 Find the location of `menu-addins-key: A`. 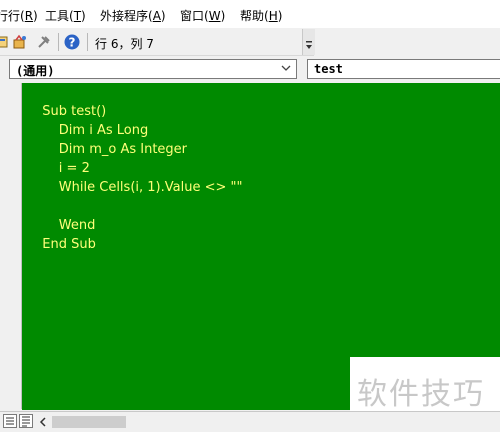

menu-addins-key: A is located at coordinates (156, 16).